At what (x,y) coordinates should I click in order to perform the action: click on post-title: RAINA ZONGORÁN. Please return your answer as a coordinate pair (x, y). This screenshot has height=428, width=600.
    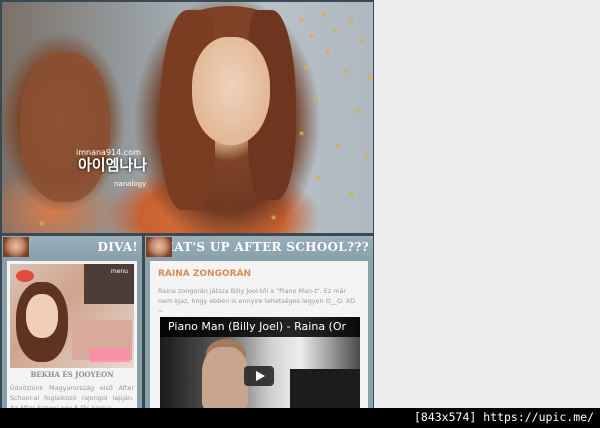
    Looking at the image, I should click on (204, 274).